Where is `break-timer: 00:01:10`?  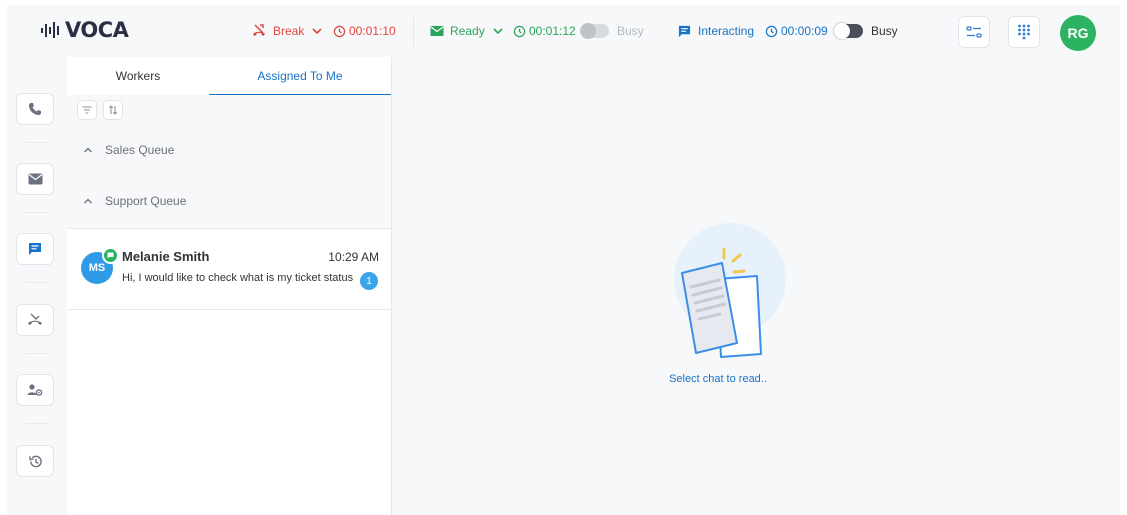 break-timer: 00:01:10 is located at coordinates (364, 31).